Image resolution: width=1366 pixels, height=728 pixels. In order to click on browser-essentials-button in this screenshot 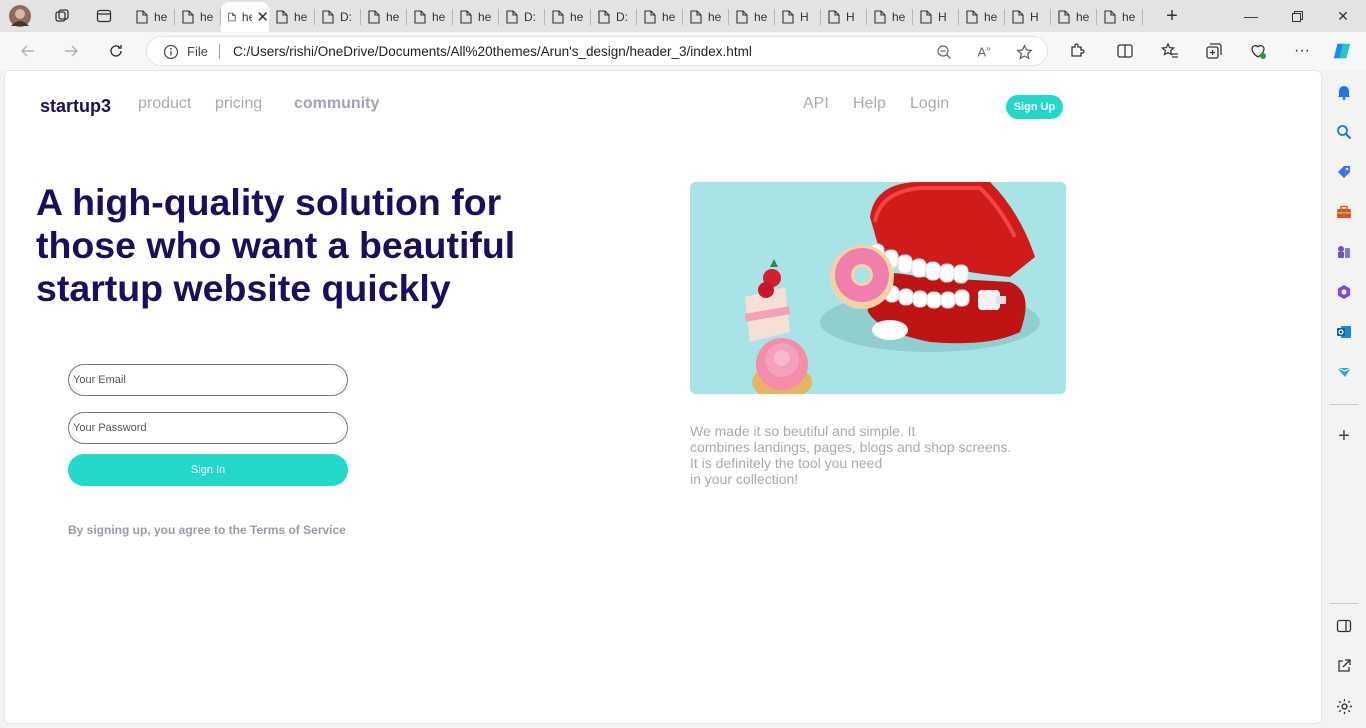, I will do `click(1258, 51)`.